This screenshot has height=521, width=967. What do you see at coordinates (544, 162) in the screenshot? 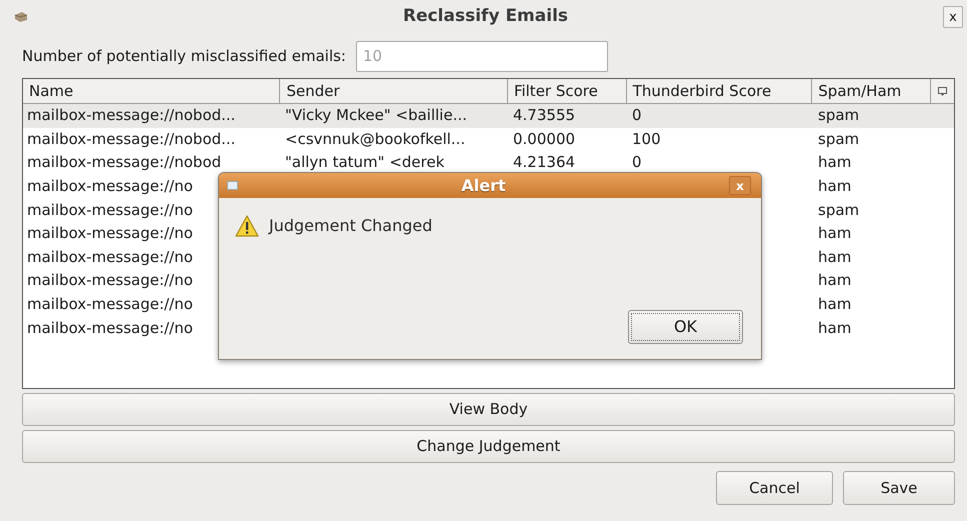
I see `table-cell-text: 4.21364` at bounding box center [544, 162].